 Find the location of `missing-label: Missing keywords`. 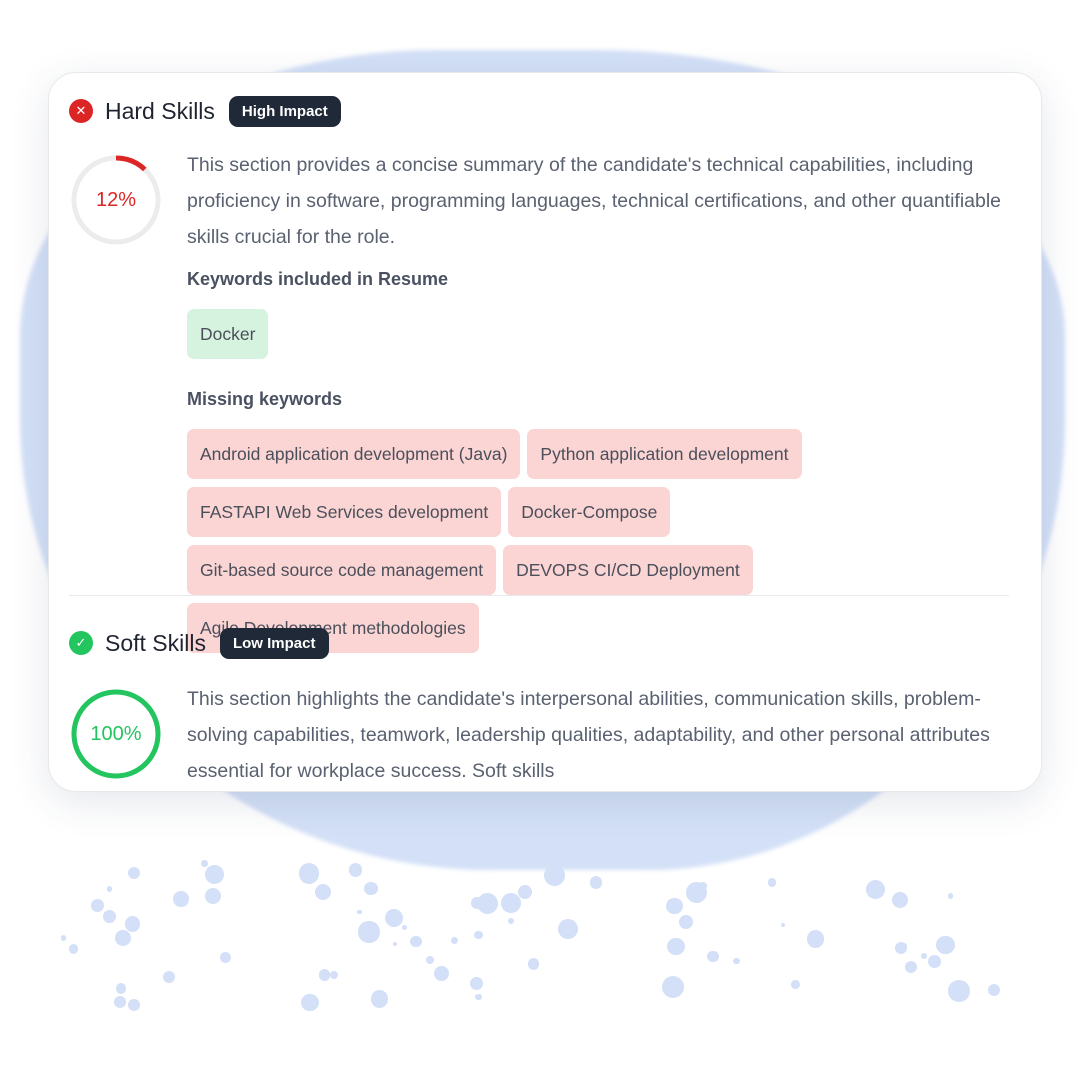

missing-label: Missing keywords is located at coordinates (265, 399).